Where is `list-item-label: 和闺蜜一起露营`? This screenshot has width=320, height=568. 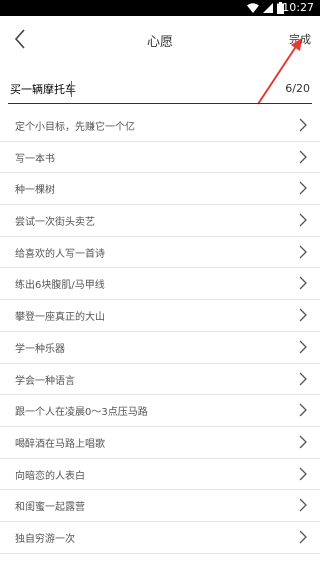
list-item-label: 和闺蜜一起露营 is located at coordinates (50, 508).